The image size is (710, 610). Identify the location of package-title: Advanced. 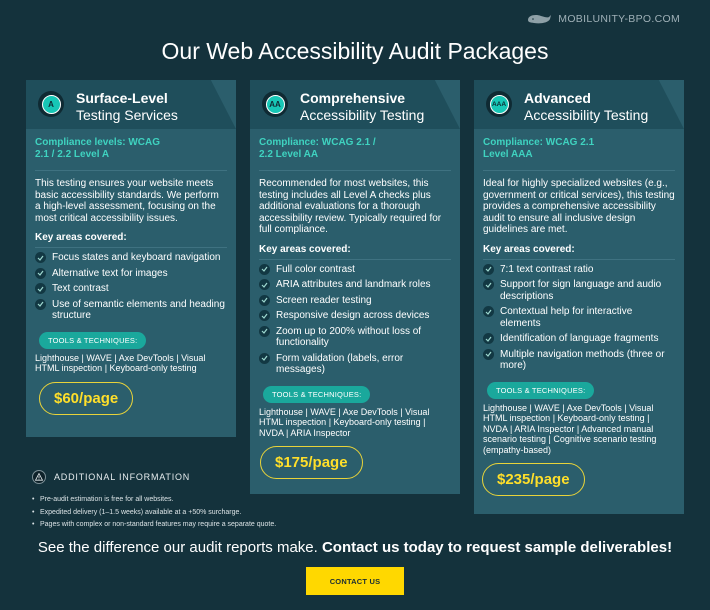
(557, 98).